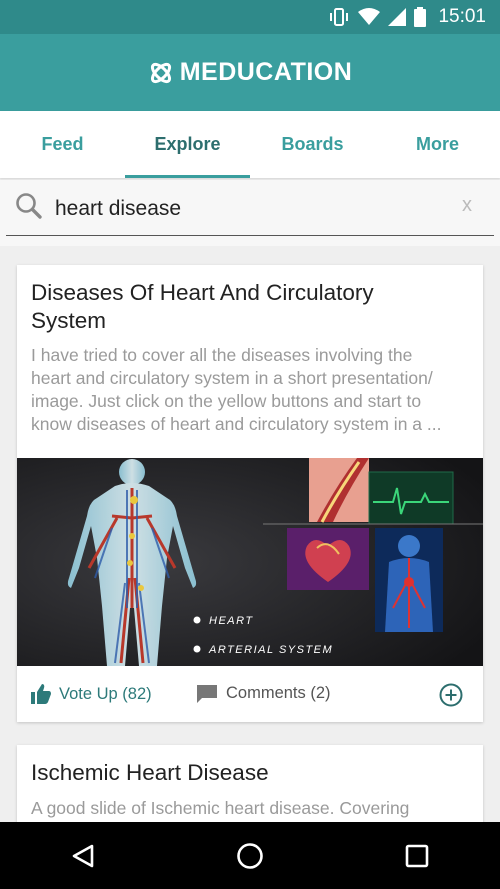 The image size is (500, 889). I want to click on recents-icon, so click(416, 855).